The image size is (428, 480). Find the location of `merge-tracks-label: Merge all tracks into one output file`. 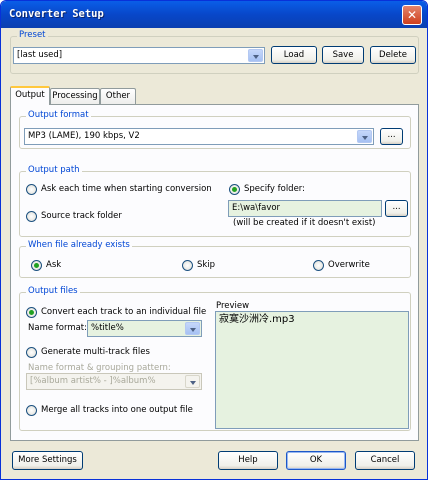

merge-tracks-label: Merge all tracks into one output file is located at coordinates (117, 410).